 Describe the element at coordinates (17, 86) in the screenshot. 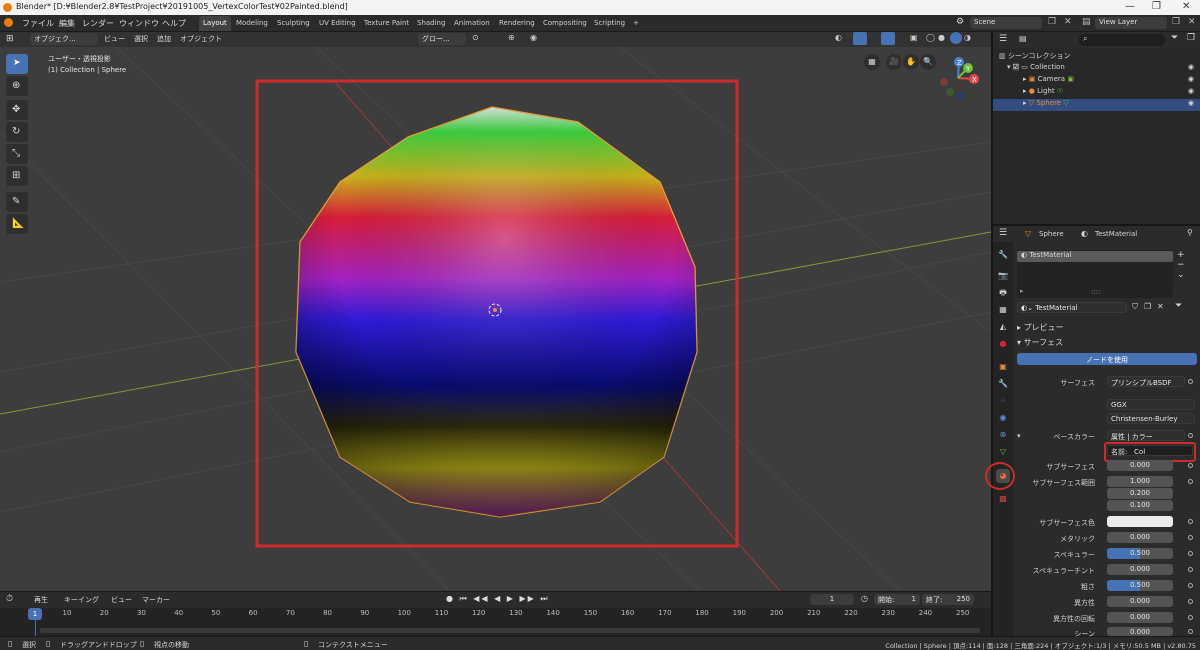

I see `tool-cursor: ⊕` at that location.